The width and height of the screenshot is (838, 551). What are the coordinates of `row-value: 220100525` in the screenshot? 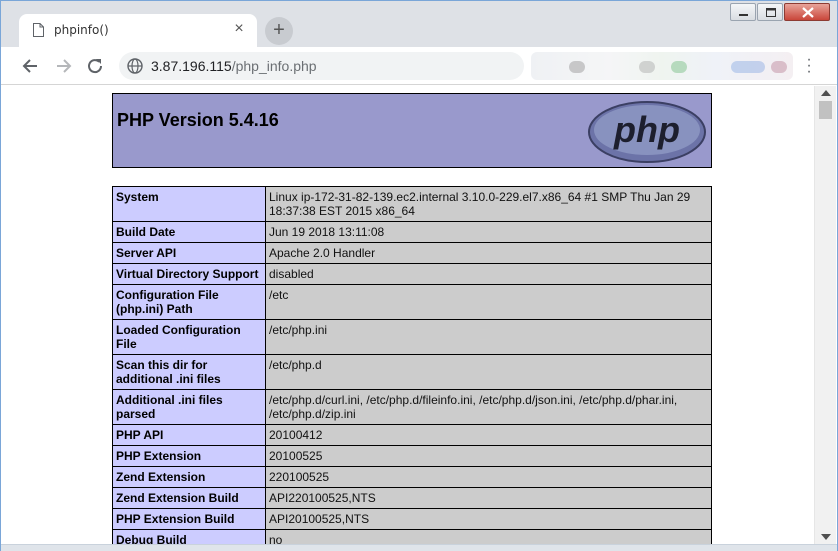 It's located at (488, 477).